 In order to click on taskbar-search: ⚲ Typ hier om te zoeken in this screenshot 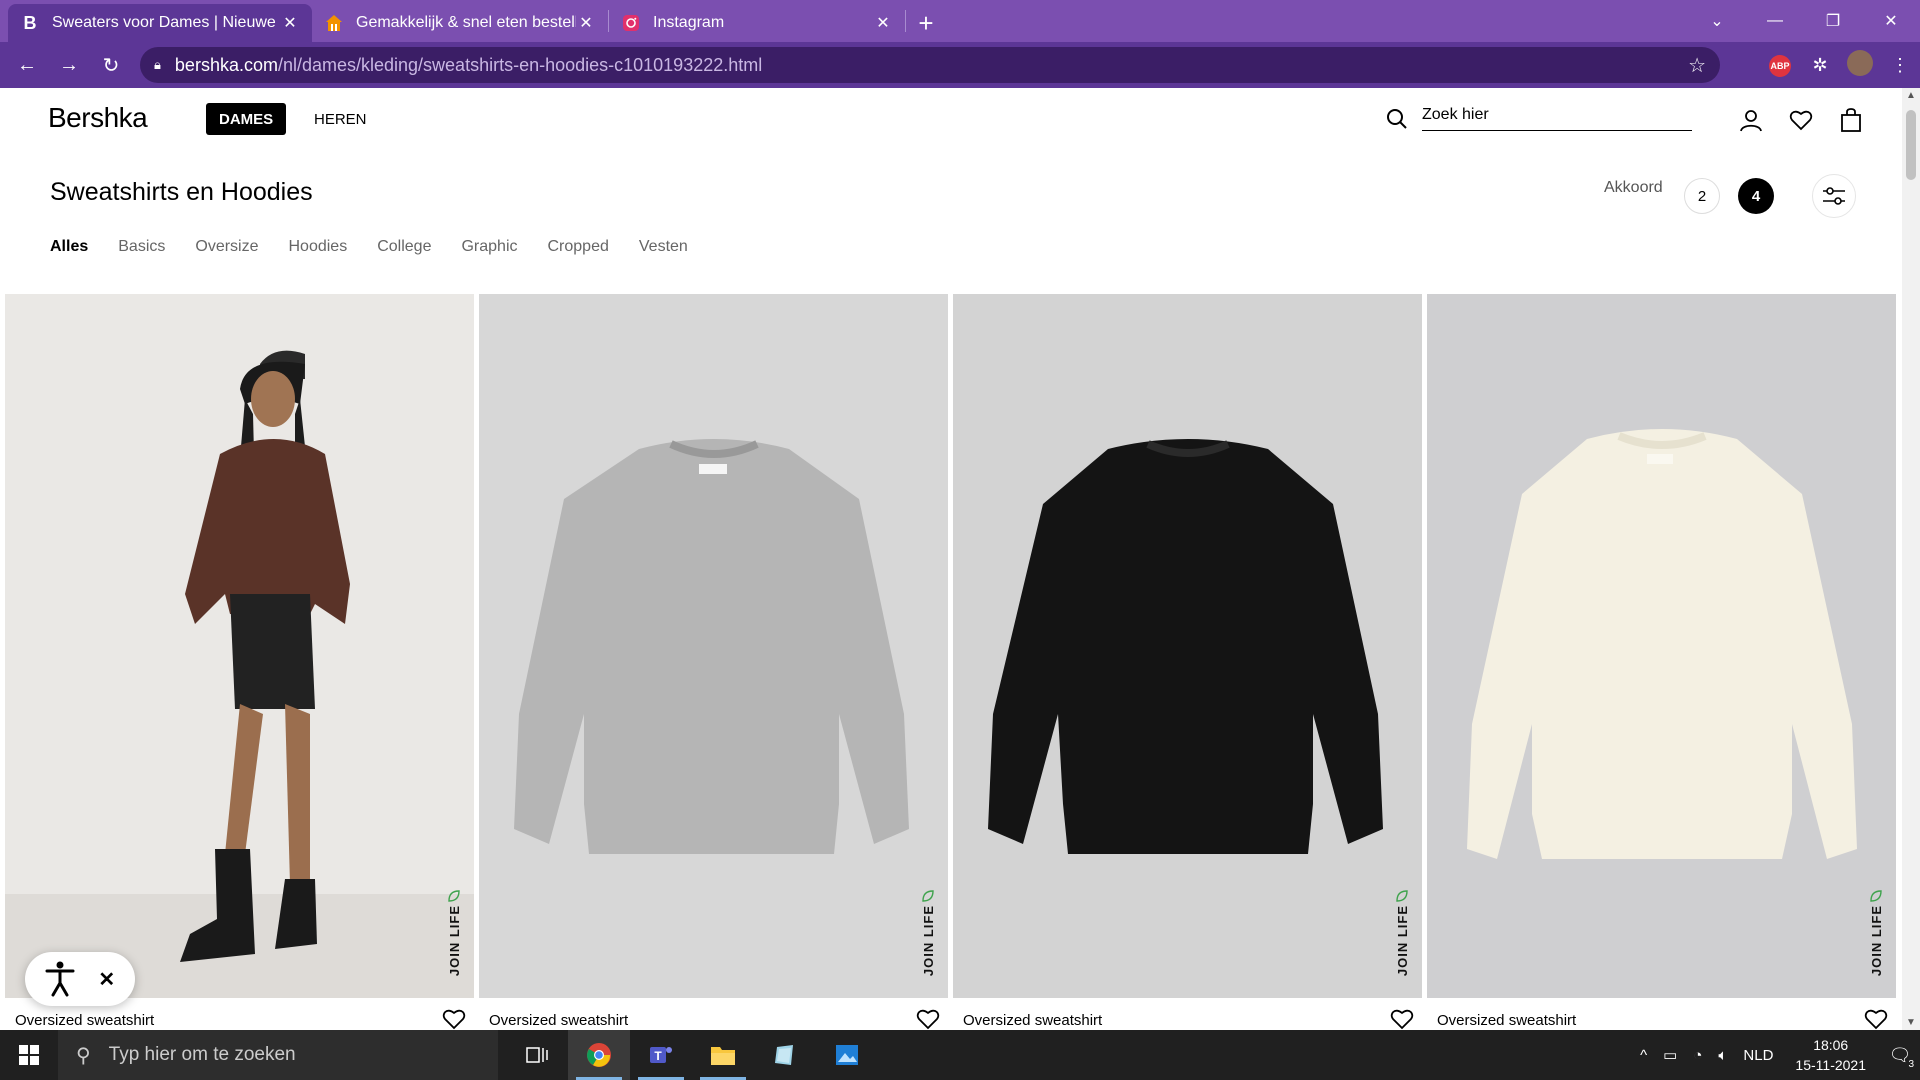, I will do `click(278, 1055)`.